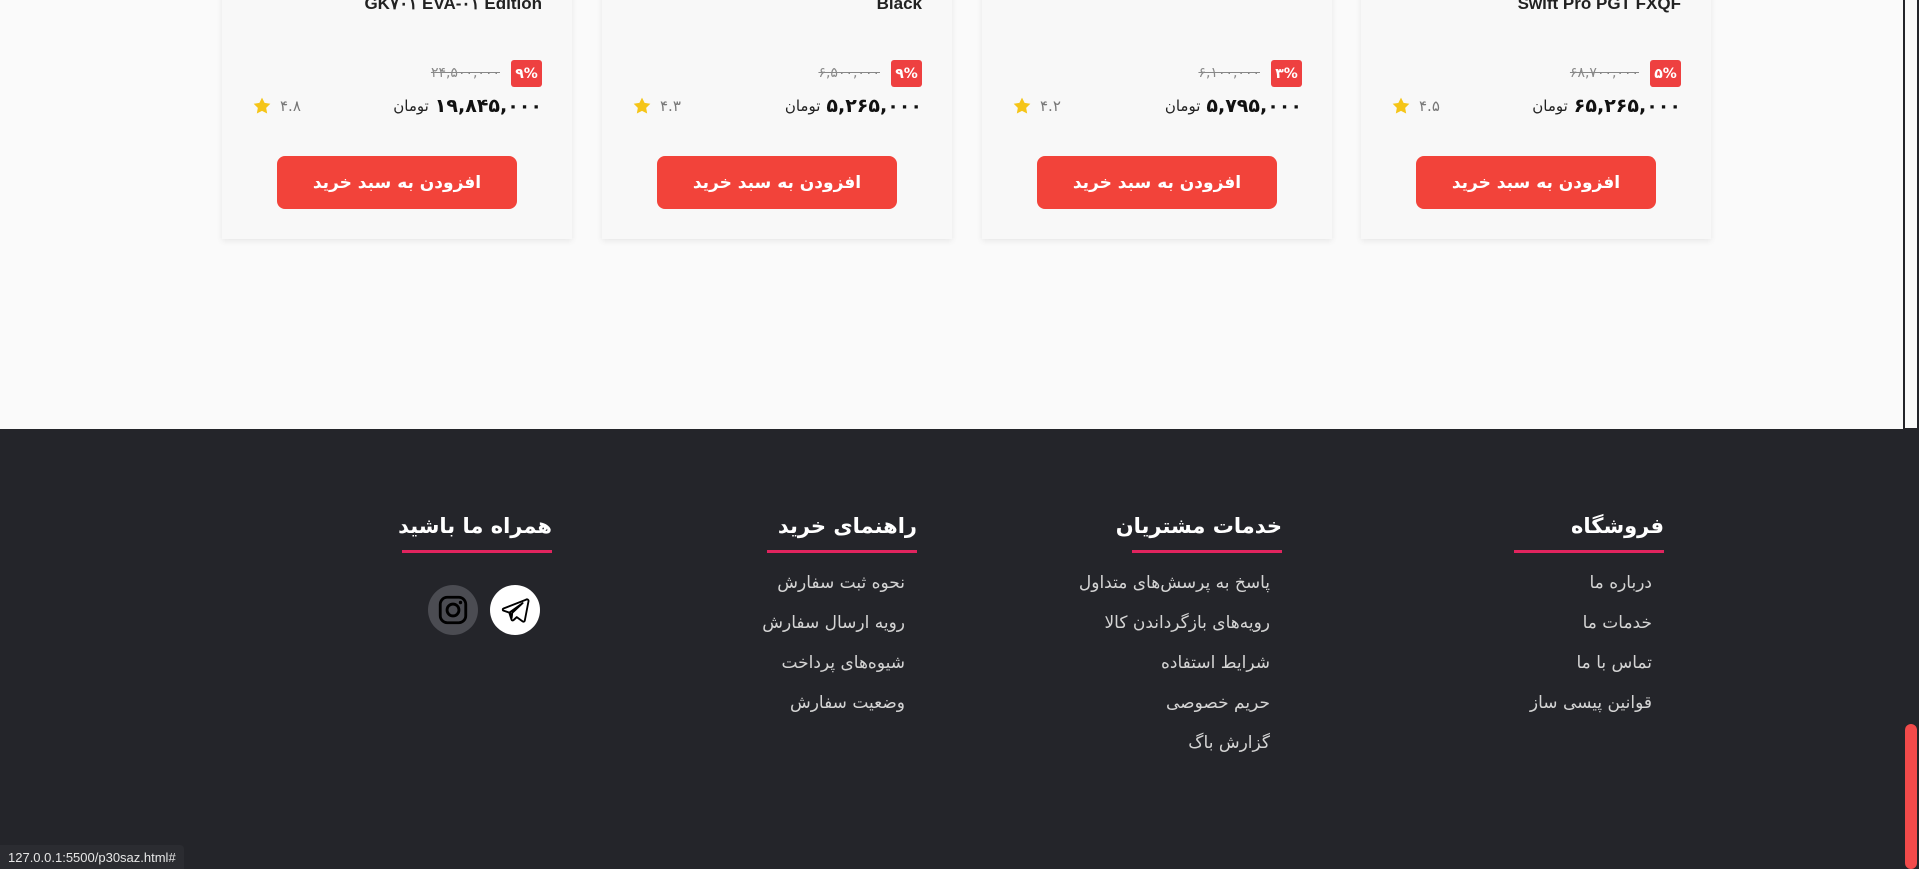 The width and height of the screenshot is (1919, 869). What do you see at coordinates (1627, 106) in the screenshot?
I see `price: ۶۵,۲۶۵,۰۰۰` at bounding box center [1627, 106].